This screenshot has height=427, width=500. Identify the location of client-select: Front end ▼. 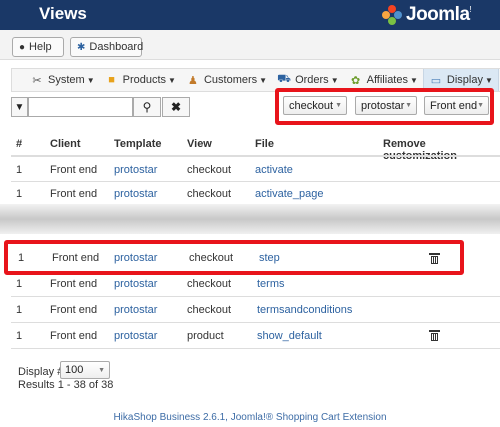
(456, 105).